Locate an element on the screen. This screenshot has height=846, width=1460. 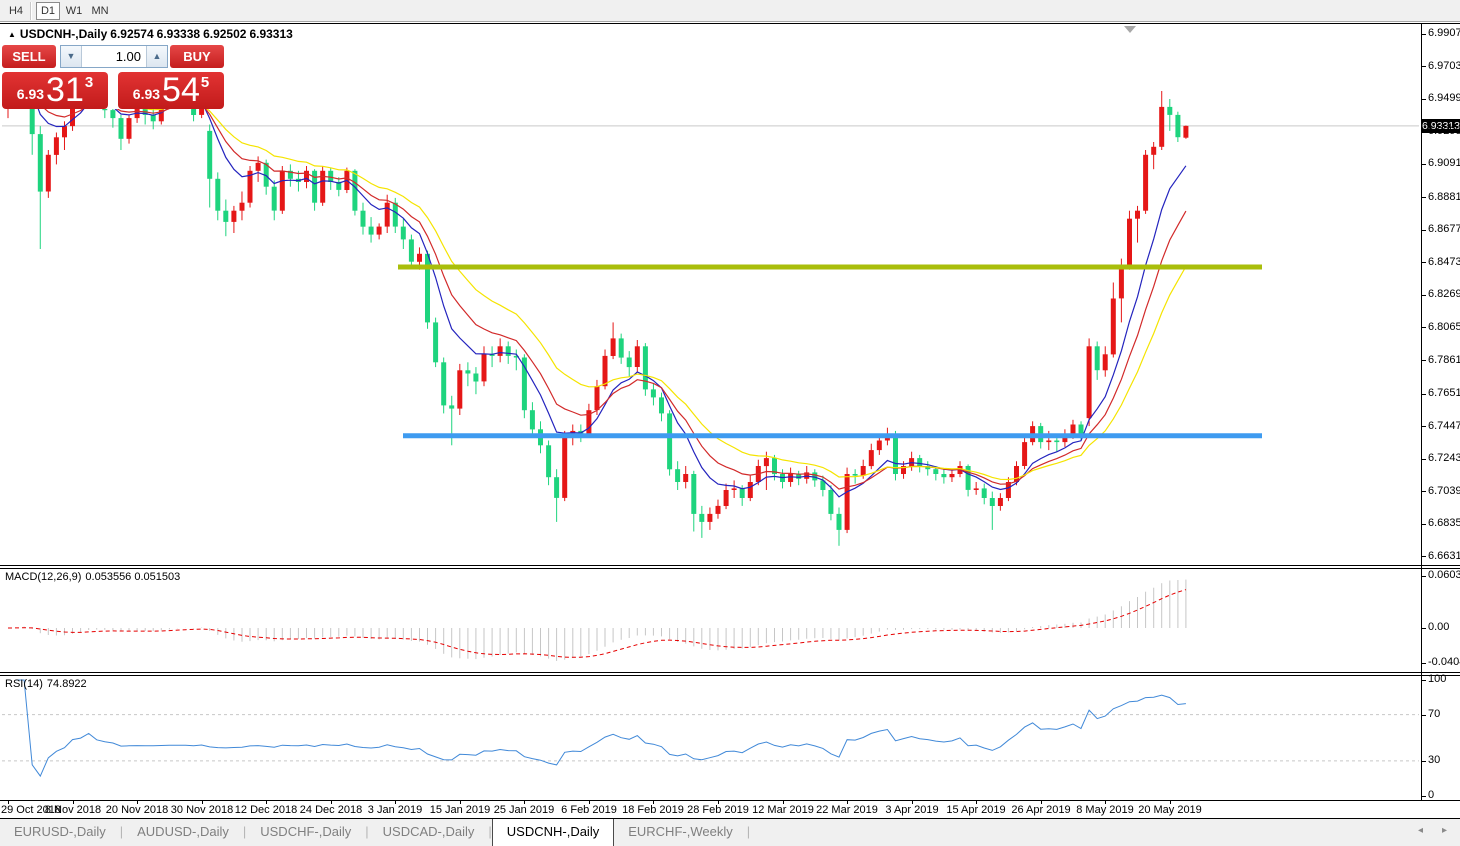
timeframe-button-h4: H4 is located at coordinates (16, 11).